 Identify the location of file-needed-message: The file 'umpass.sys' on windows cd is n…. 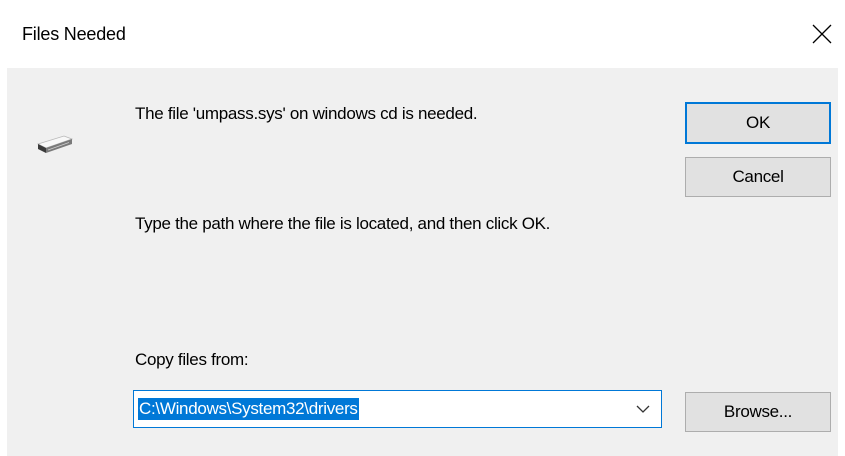
(306, 113).